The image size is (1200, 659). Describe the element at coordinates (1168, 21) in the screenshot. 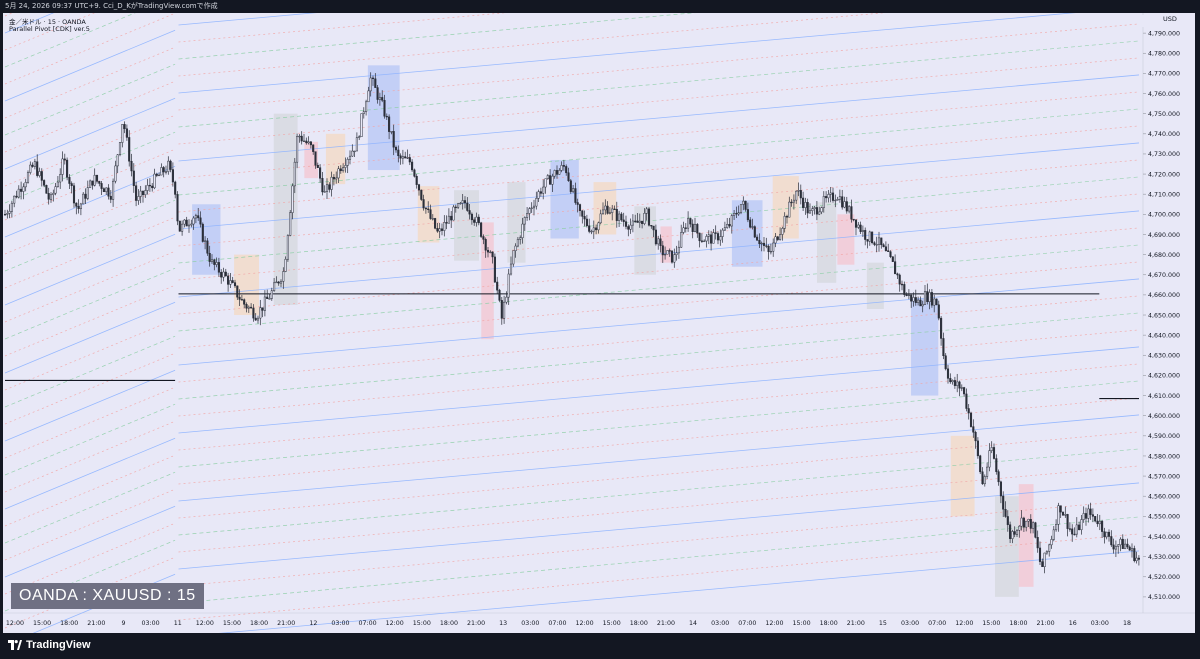

I see `currency-label: USD` at that location.